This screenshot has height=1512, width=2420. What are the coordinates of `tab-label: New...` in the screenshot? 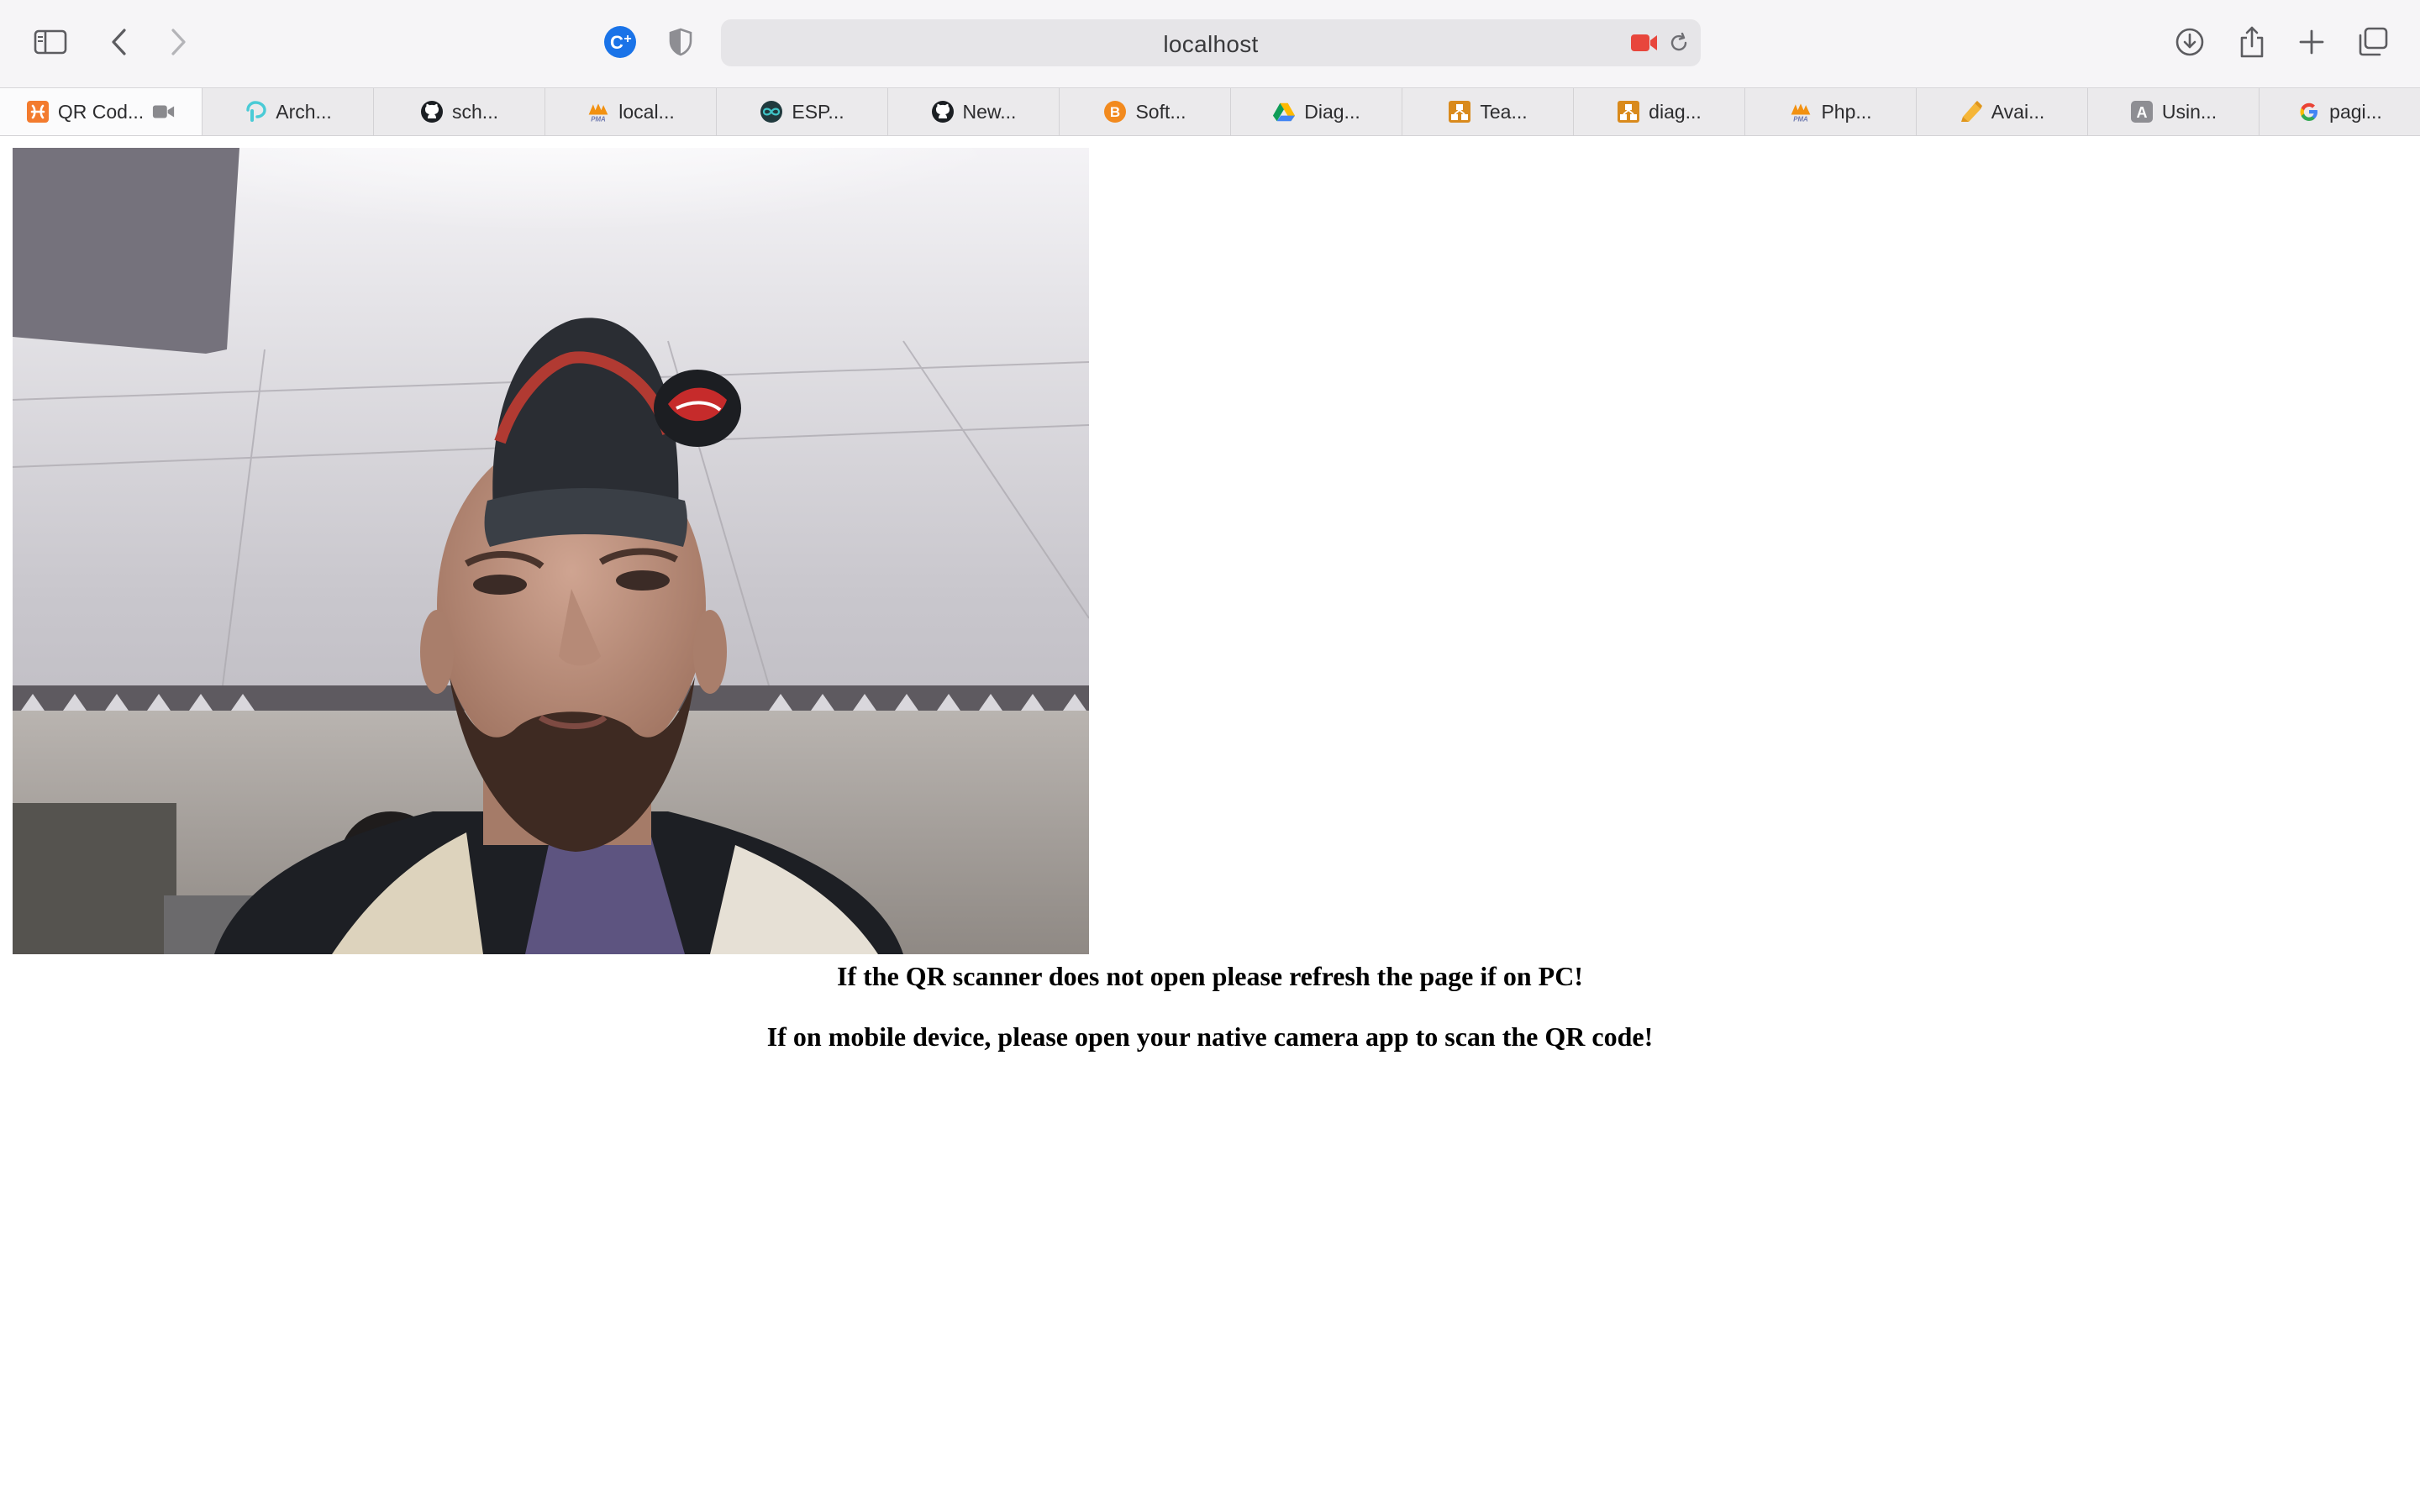 It's located at (990, 111).